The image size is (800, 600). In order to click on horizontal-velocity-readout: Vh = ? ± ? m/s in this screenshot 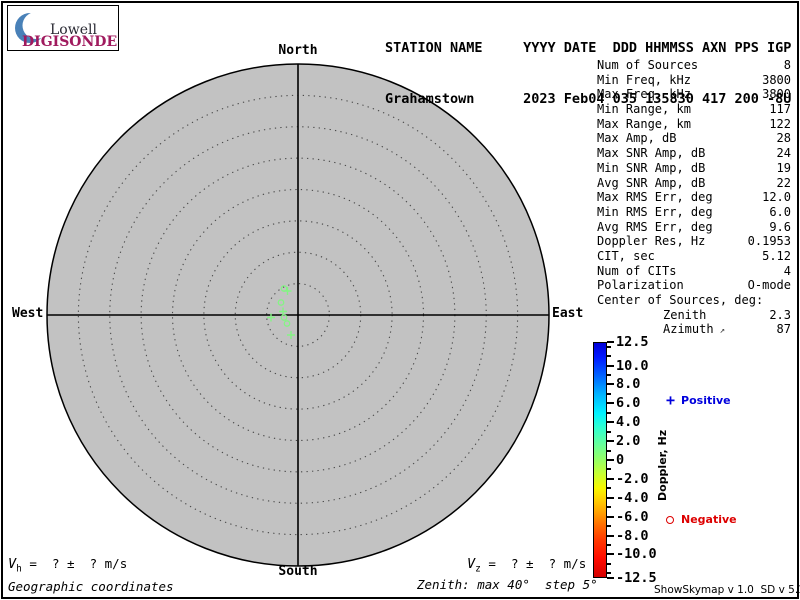, I will do `click(67, 565)`.